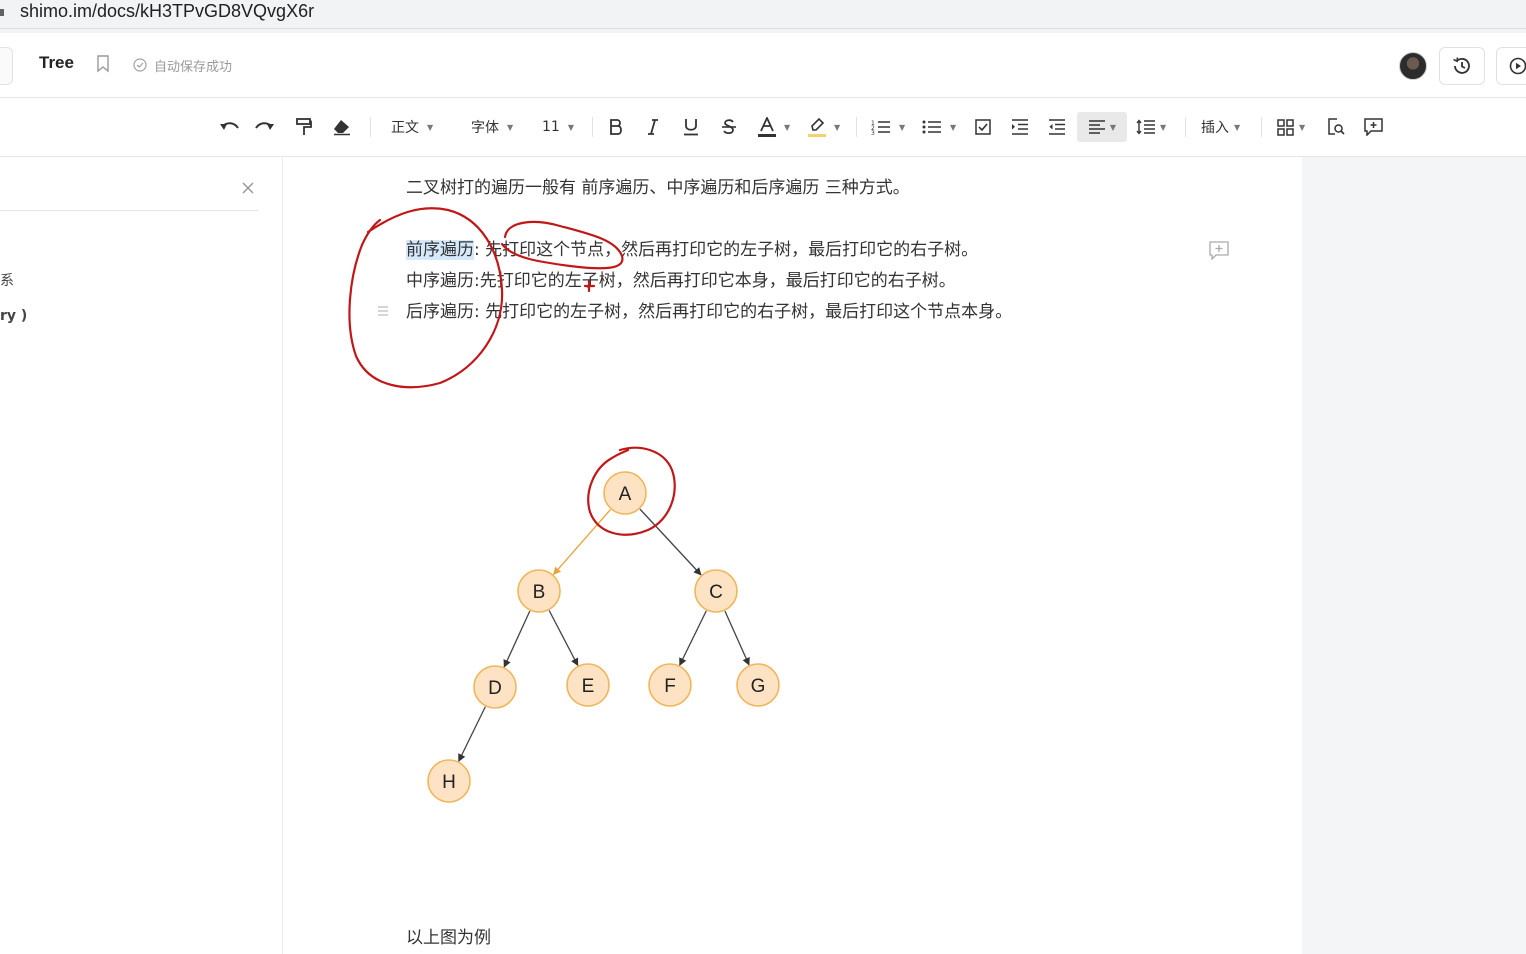  I want to click on outline-item: ry ), so click(13, 316).